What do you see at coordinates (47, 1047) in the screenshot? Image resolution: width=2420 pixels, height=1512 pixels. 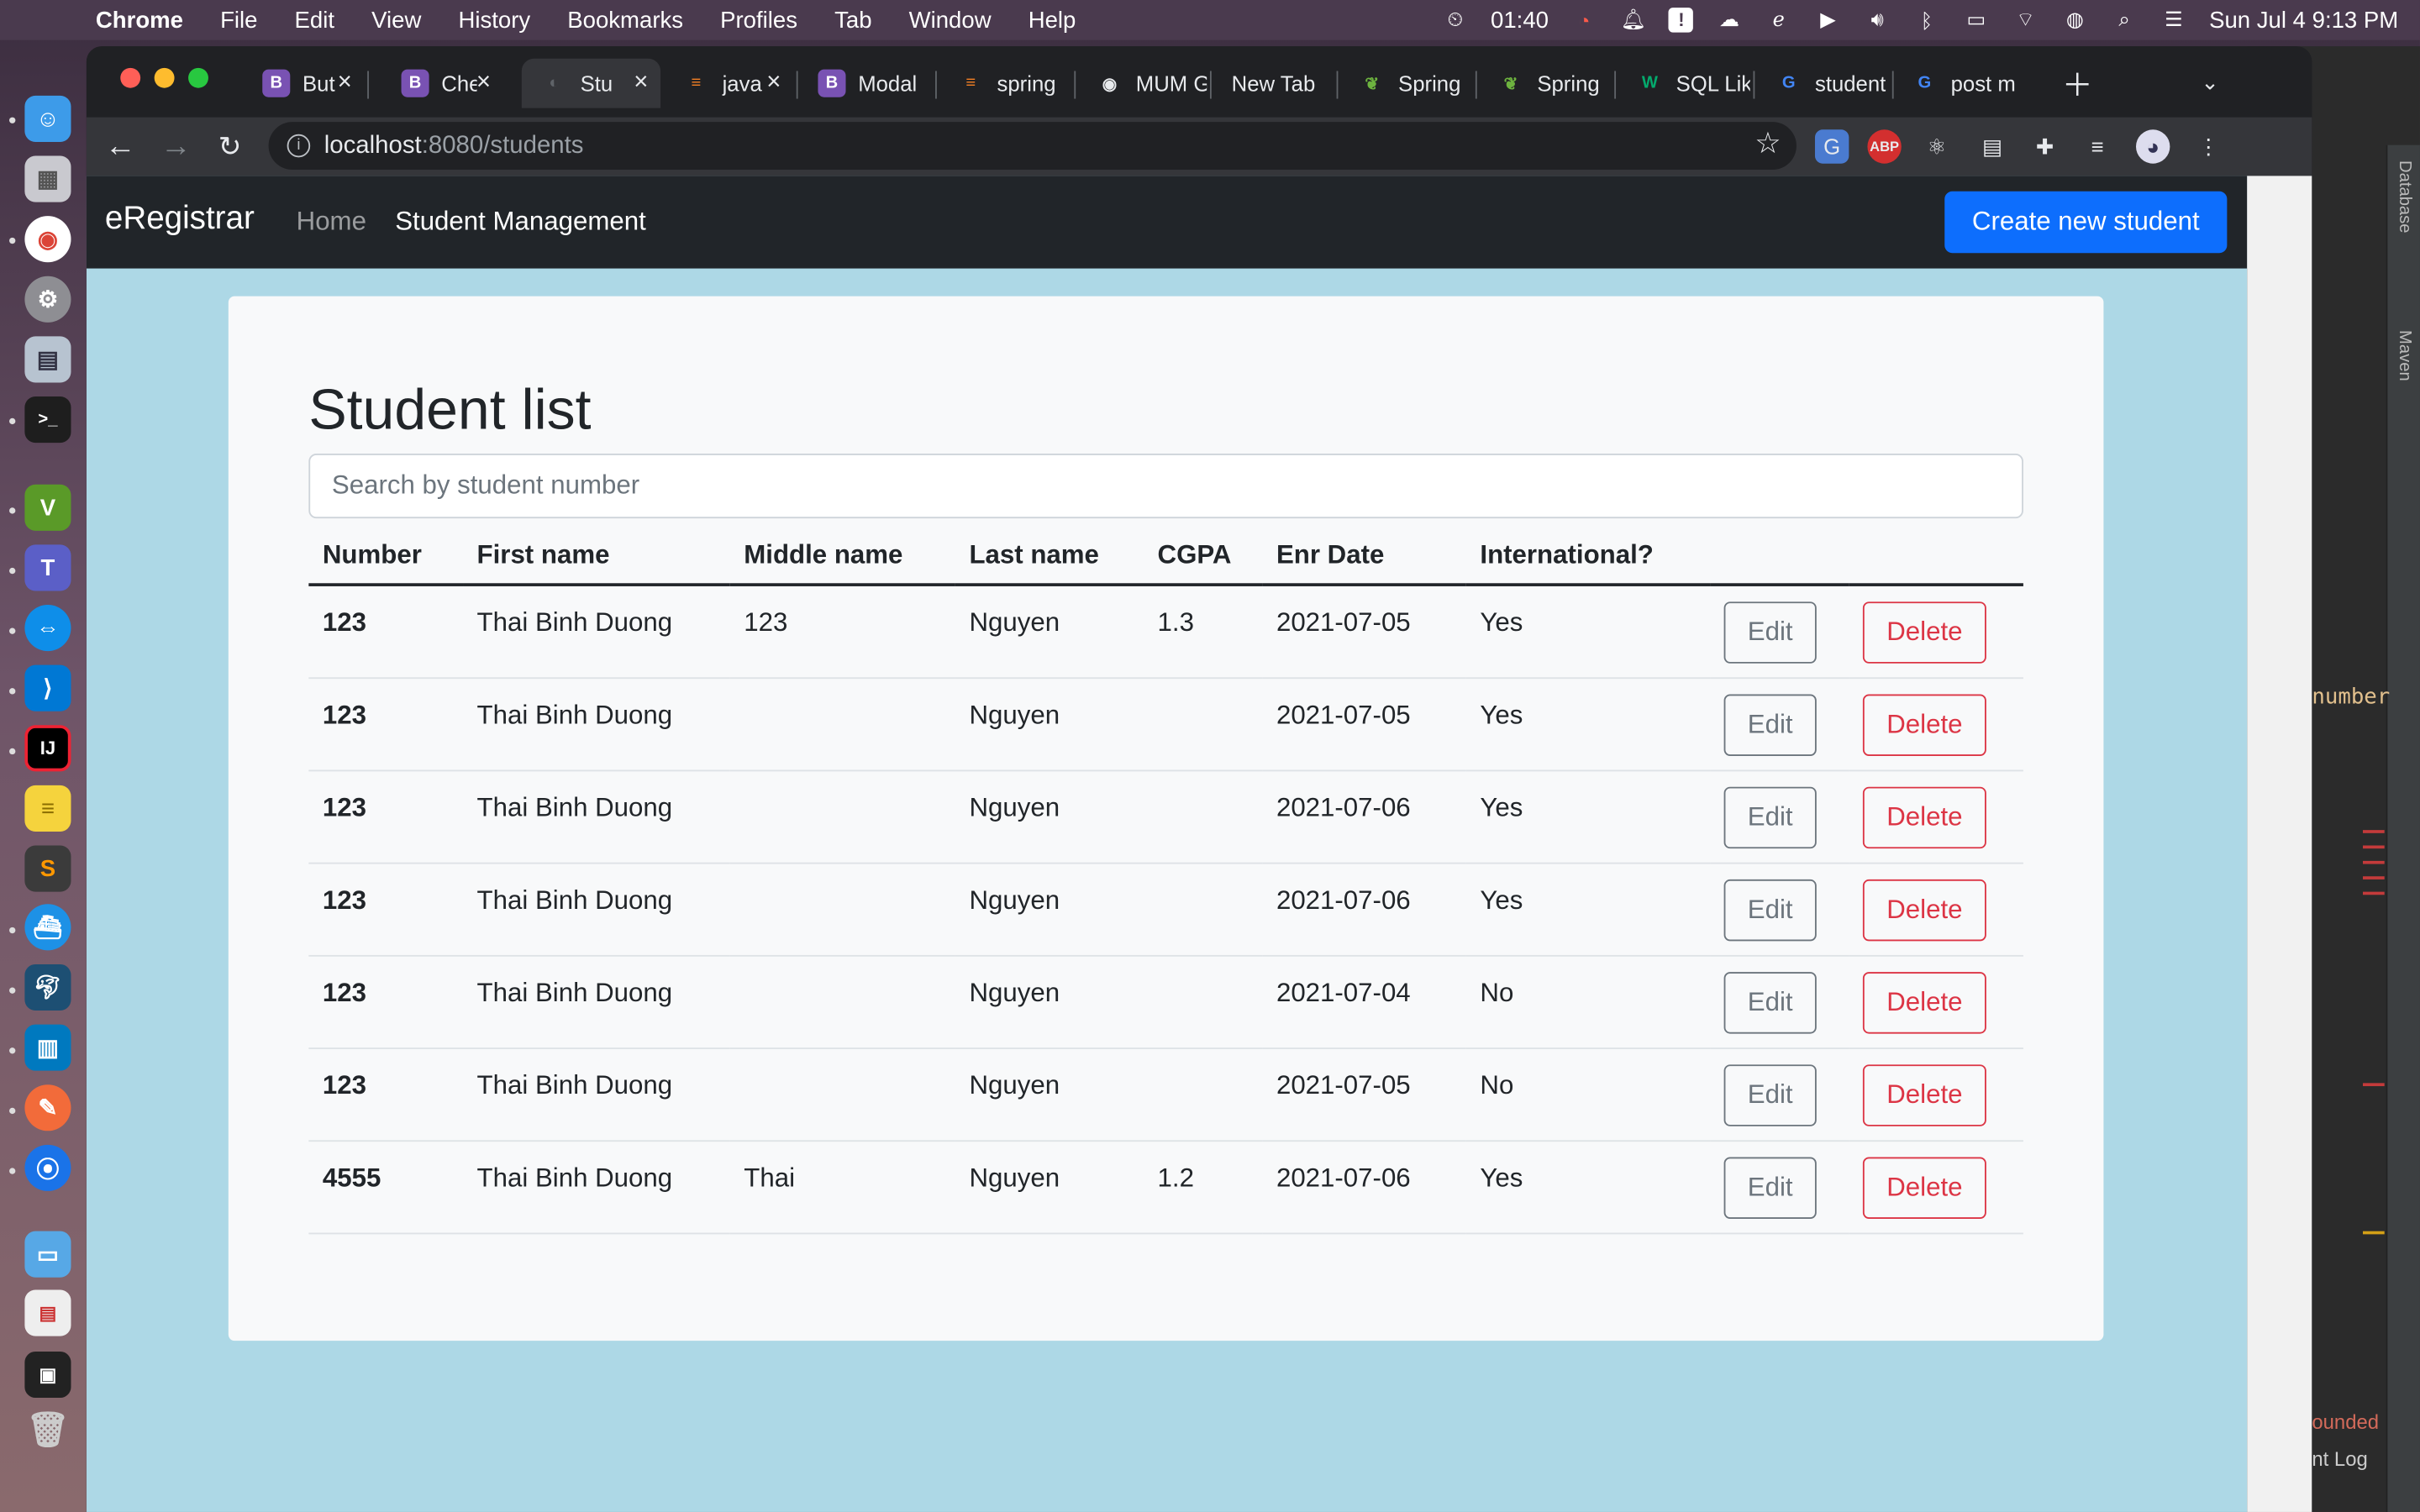 I see `trello-icon: ▥` at bounding box center [47, 1047].